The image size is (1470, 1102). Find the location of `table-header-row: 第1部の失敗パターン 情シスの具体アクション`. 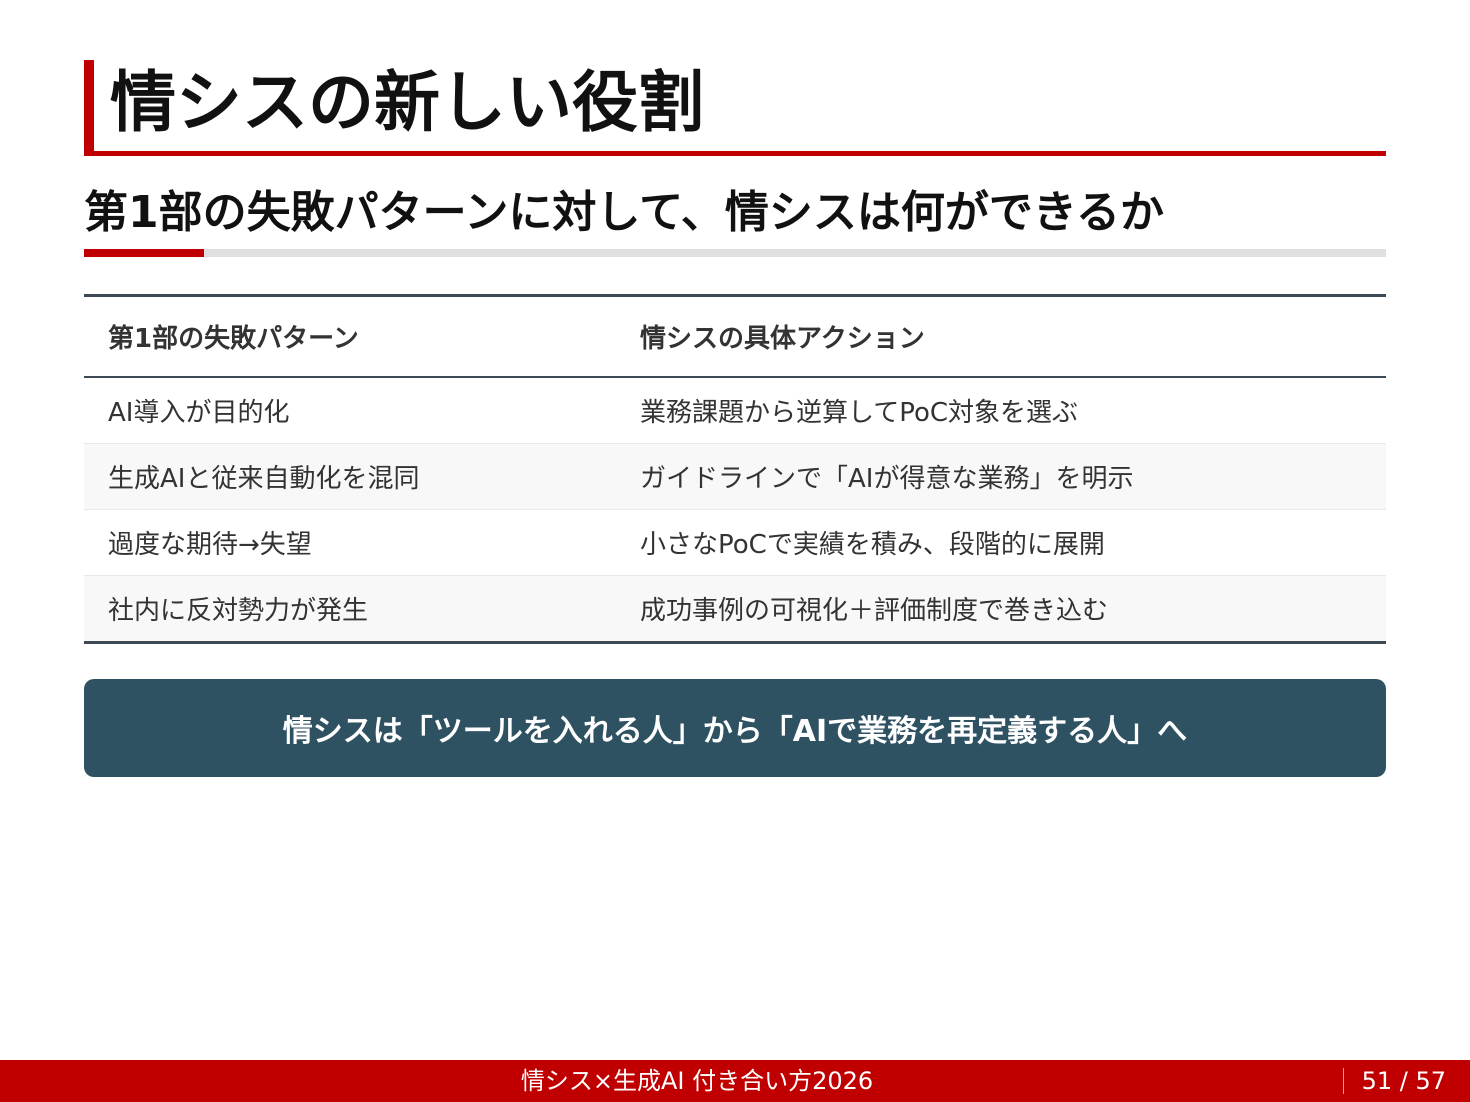

table-header-row: 第1部の失敗パターン 情シスの具体アクション is located at coordinates (735, 336).